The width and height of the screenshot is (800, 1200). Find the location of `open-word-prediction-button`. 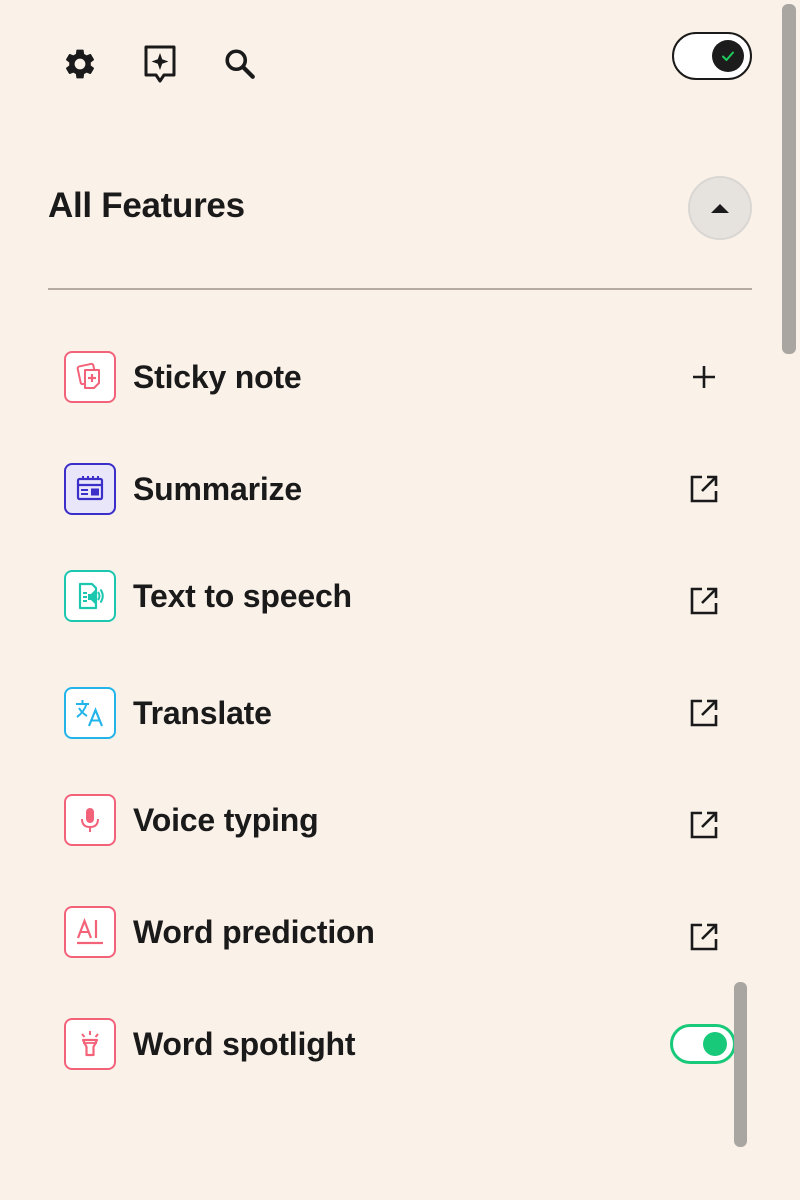

open-word-prediction-button is located at coordinates (704, 937).